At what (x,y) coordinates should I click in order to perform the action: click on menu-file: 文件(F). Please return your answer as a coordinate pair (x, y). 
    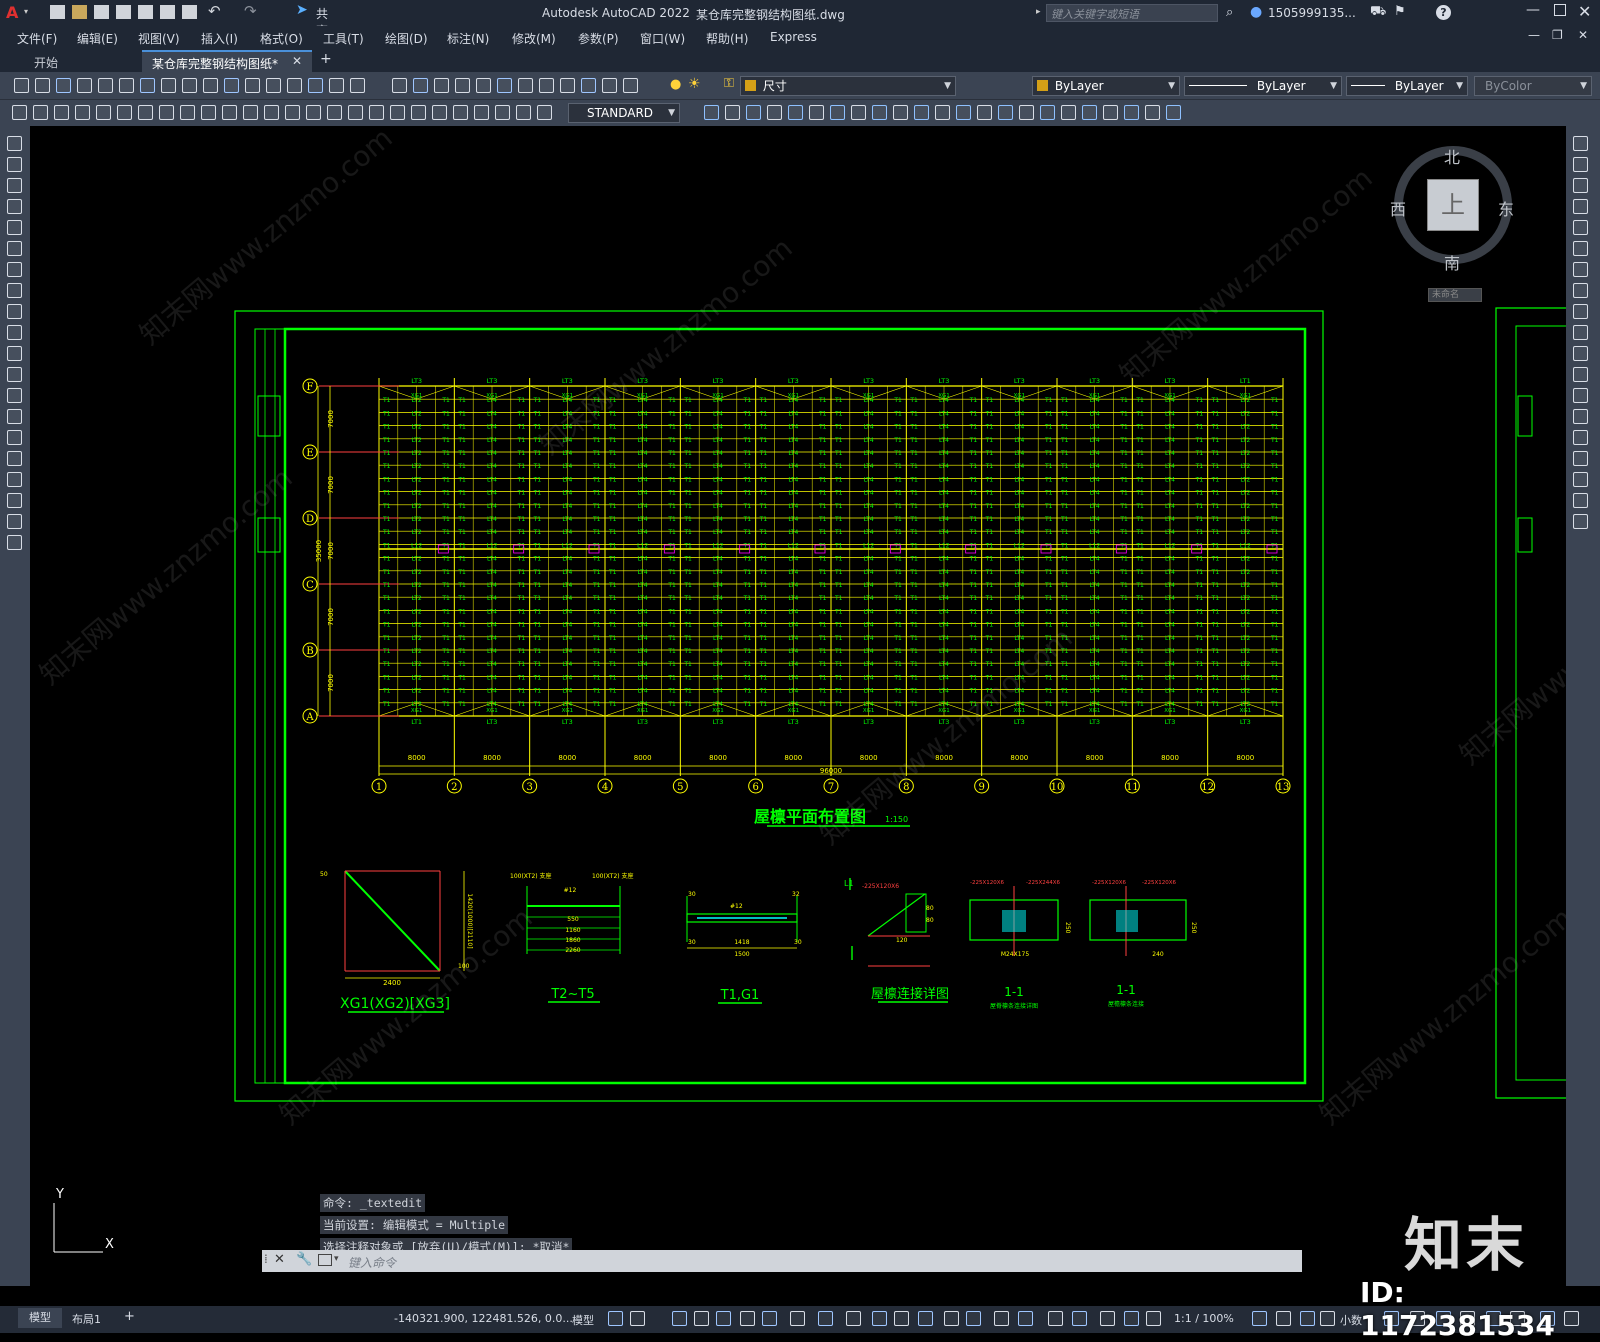
    Looking at the image, I should click on (37, 38).